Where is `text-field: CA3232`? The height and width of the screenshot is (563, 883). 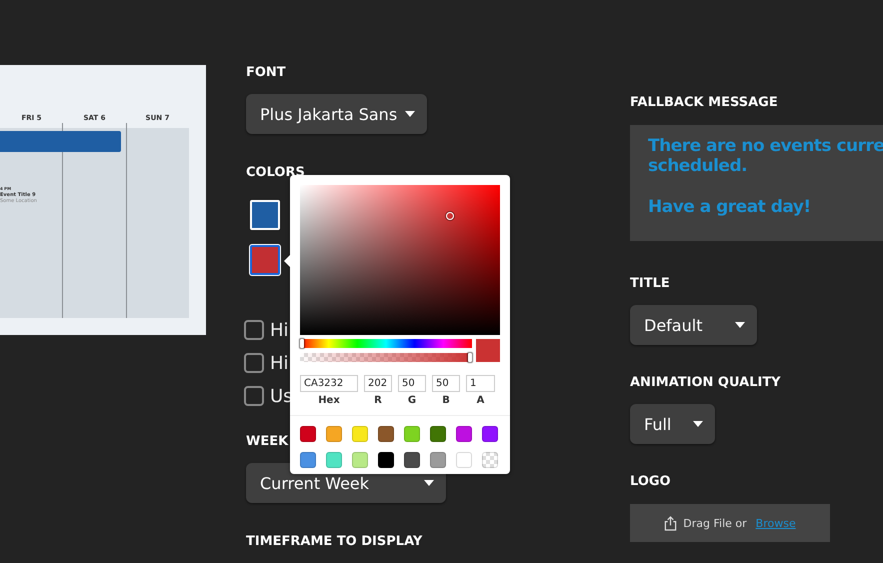
text-field: CA3232 is located at coordinates (329, 383).